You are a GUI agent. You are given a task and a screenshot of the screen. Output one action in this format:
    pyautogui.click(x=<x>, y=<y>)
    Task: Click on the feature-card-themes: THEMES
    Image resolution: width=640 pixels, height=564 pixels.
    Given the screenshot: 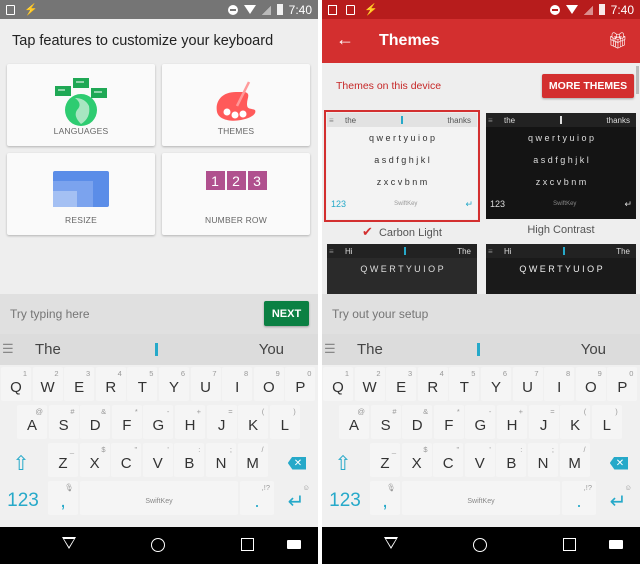 What is the action you would take?
    pyautogui.click(x=236, y=105)
    